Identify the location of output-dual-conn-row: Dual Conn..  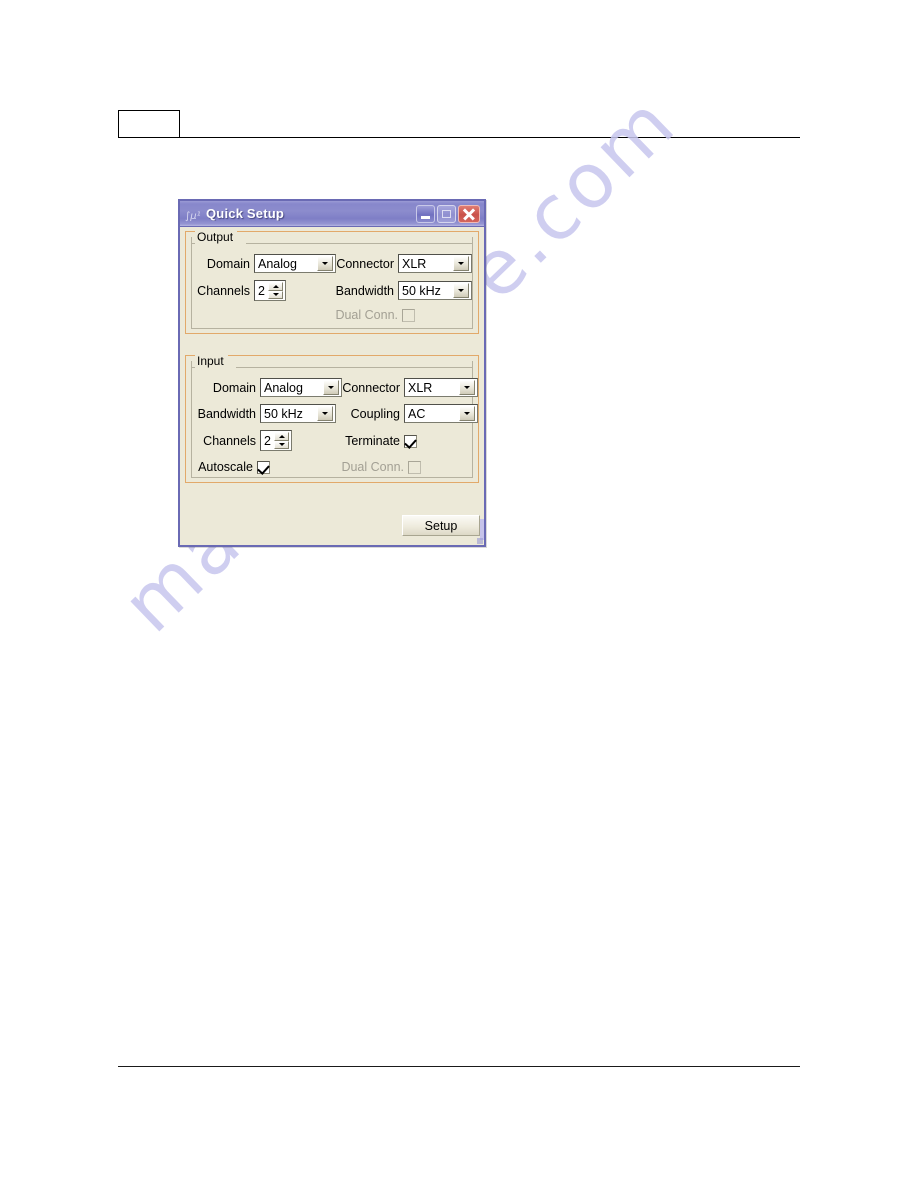
(375, 315).